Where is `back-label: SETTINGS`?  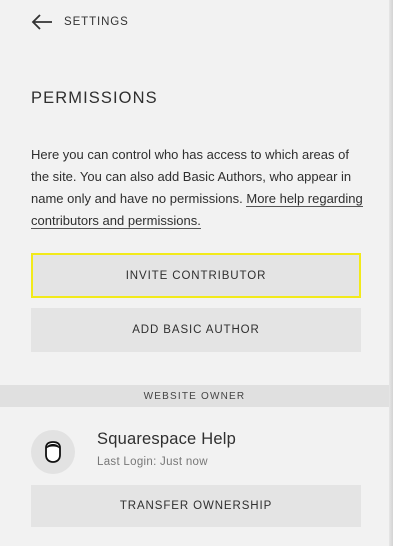
back-label: SETTINGS is located at coordinates (96, 22).